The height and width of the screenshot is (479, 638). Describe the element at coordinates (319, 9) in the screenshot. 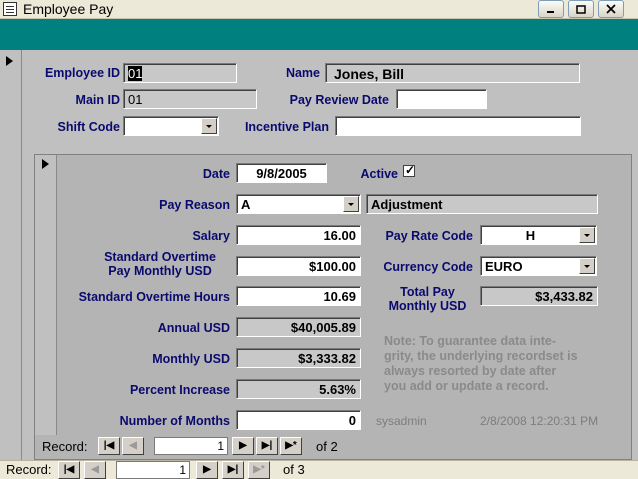

I see `title-bar: Employee Pay` at that location.